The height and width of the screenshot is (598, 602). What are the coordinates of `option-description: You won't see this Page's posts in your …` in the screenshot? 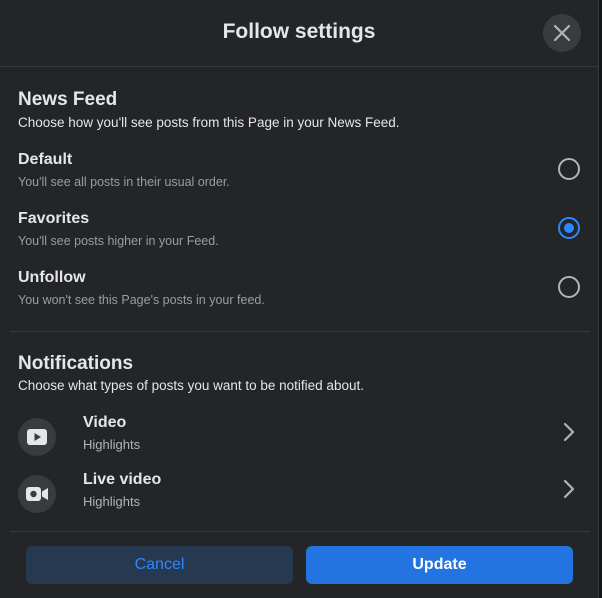 It's located at (141, 300).